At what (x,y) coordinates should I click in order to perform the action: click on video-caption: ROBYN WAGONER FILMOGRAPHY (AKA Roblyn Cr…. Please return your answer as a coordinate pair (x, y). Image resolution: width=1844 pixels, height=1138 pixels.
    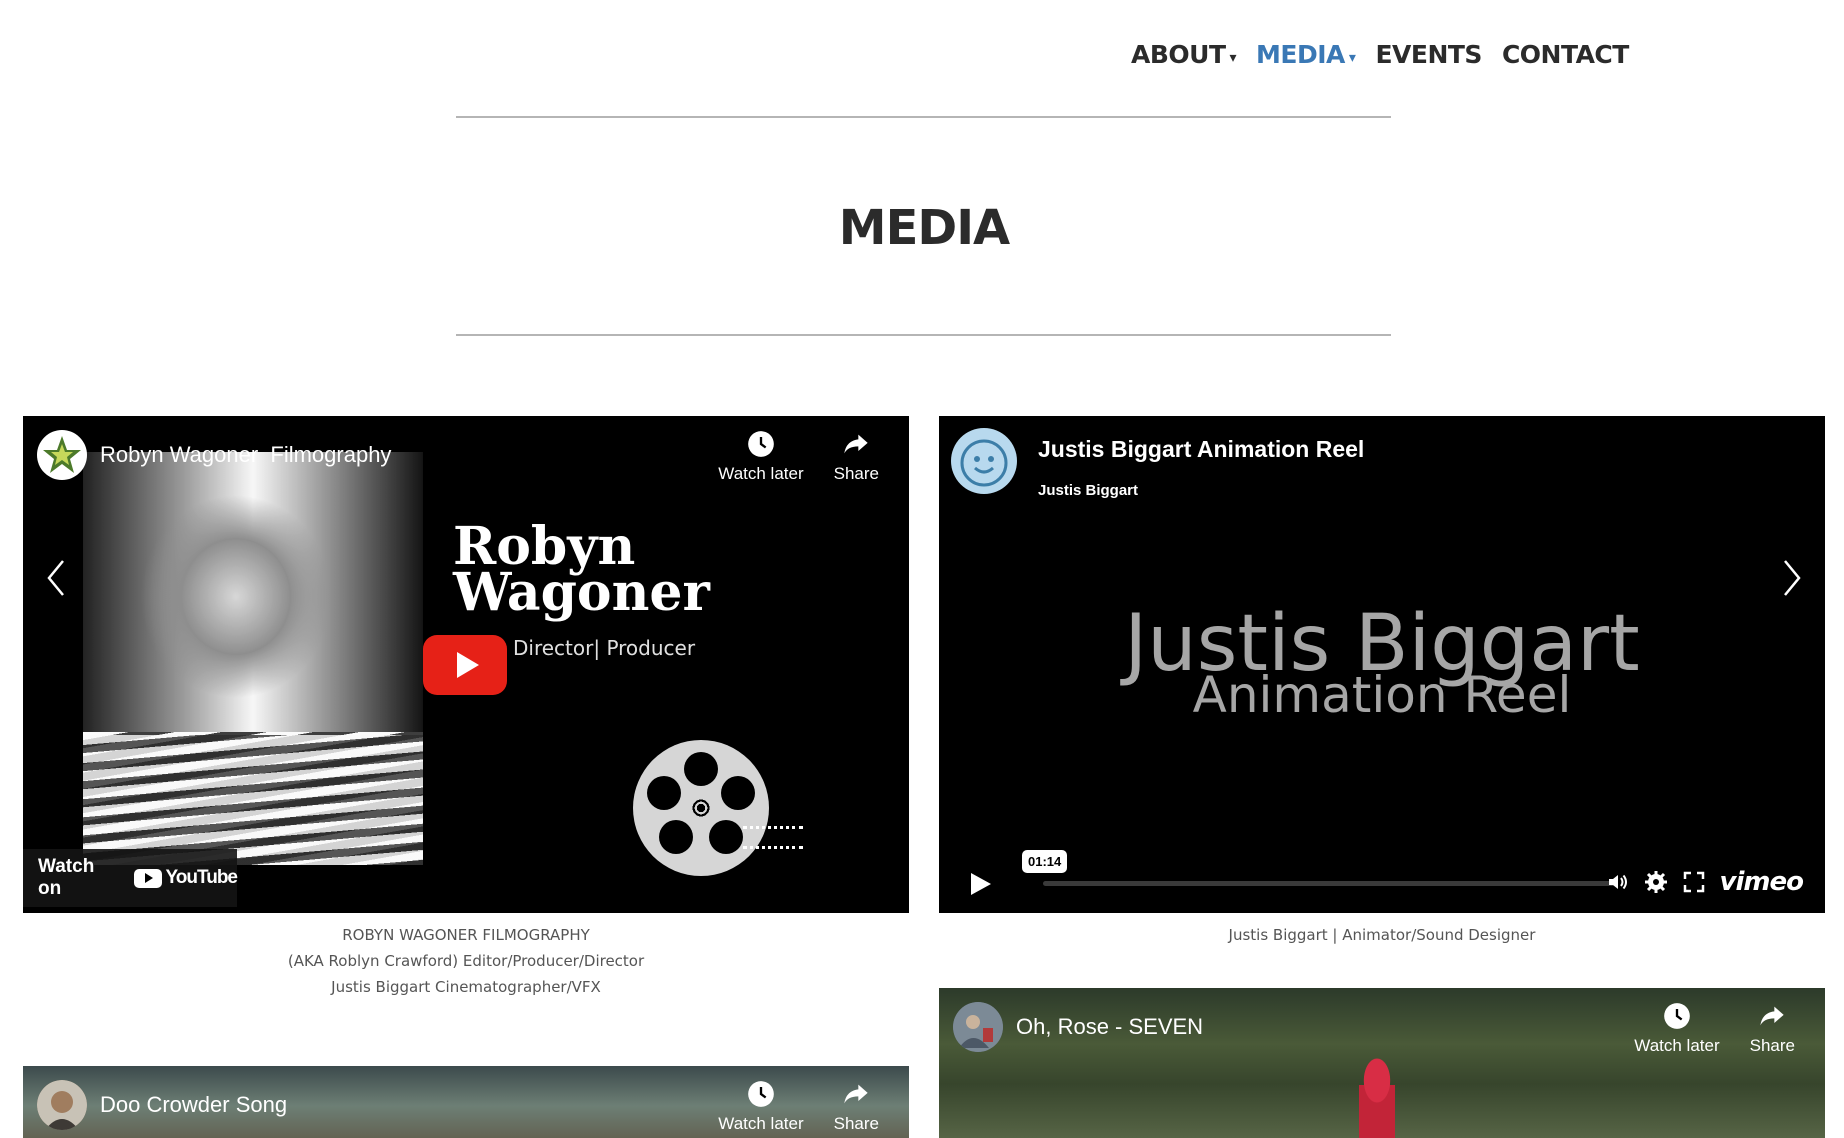
    Looking at the image, I should click on (466, 961).